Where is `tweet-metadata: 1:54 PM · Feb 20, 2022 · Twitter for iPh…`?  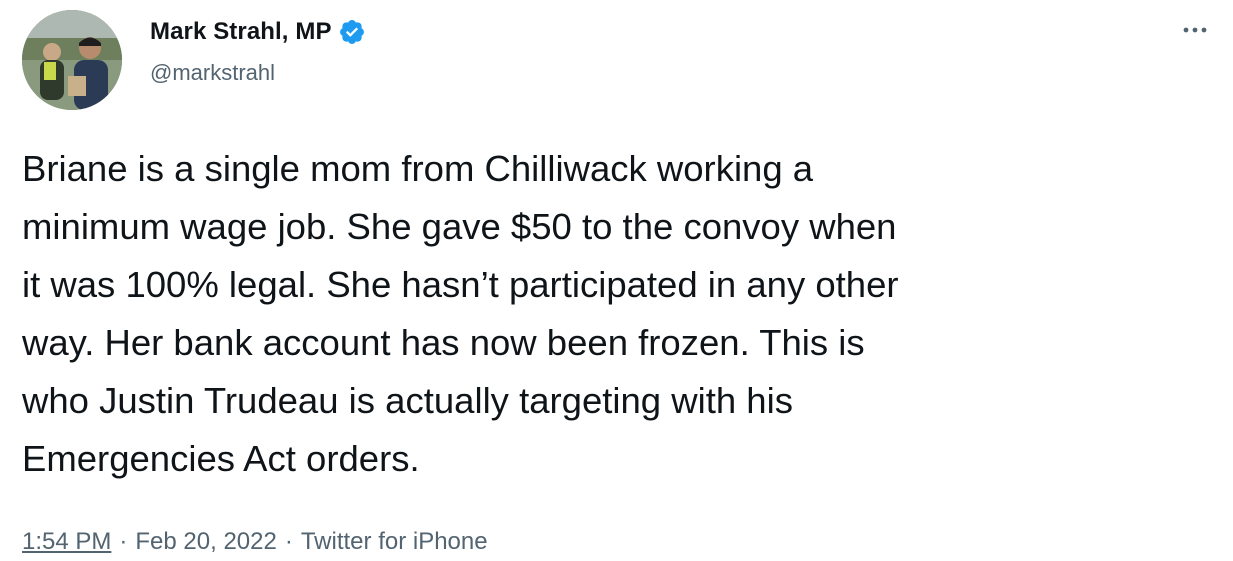 tweet-metadata: 1:54 PM · Feb 20, 2022 · Twitter for iPh… is located at coordinates (255, 542).